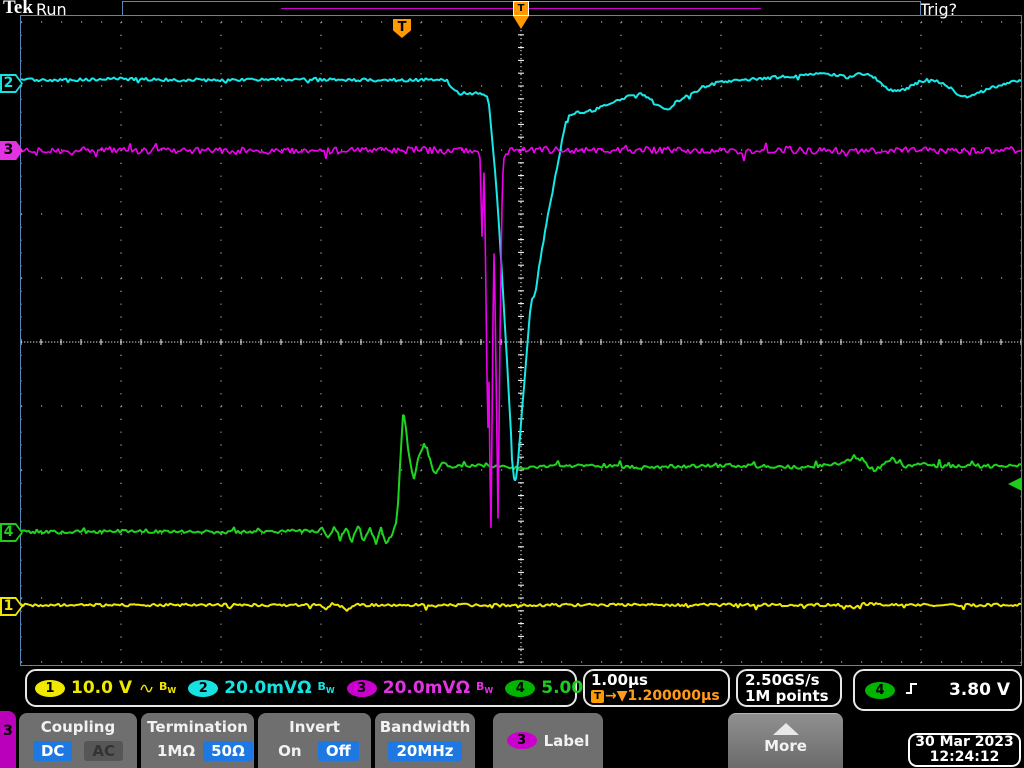 This screenshot has width=1024, height=768. What do you see at coordinates (426, 688) in the screenshot?
I see `ch3-scale: 20.0mVΩ` at bounding box center [426, 688].